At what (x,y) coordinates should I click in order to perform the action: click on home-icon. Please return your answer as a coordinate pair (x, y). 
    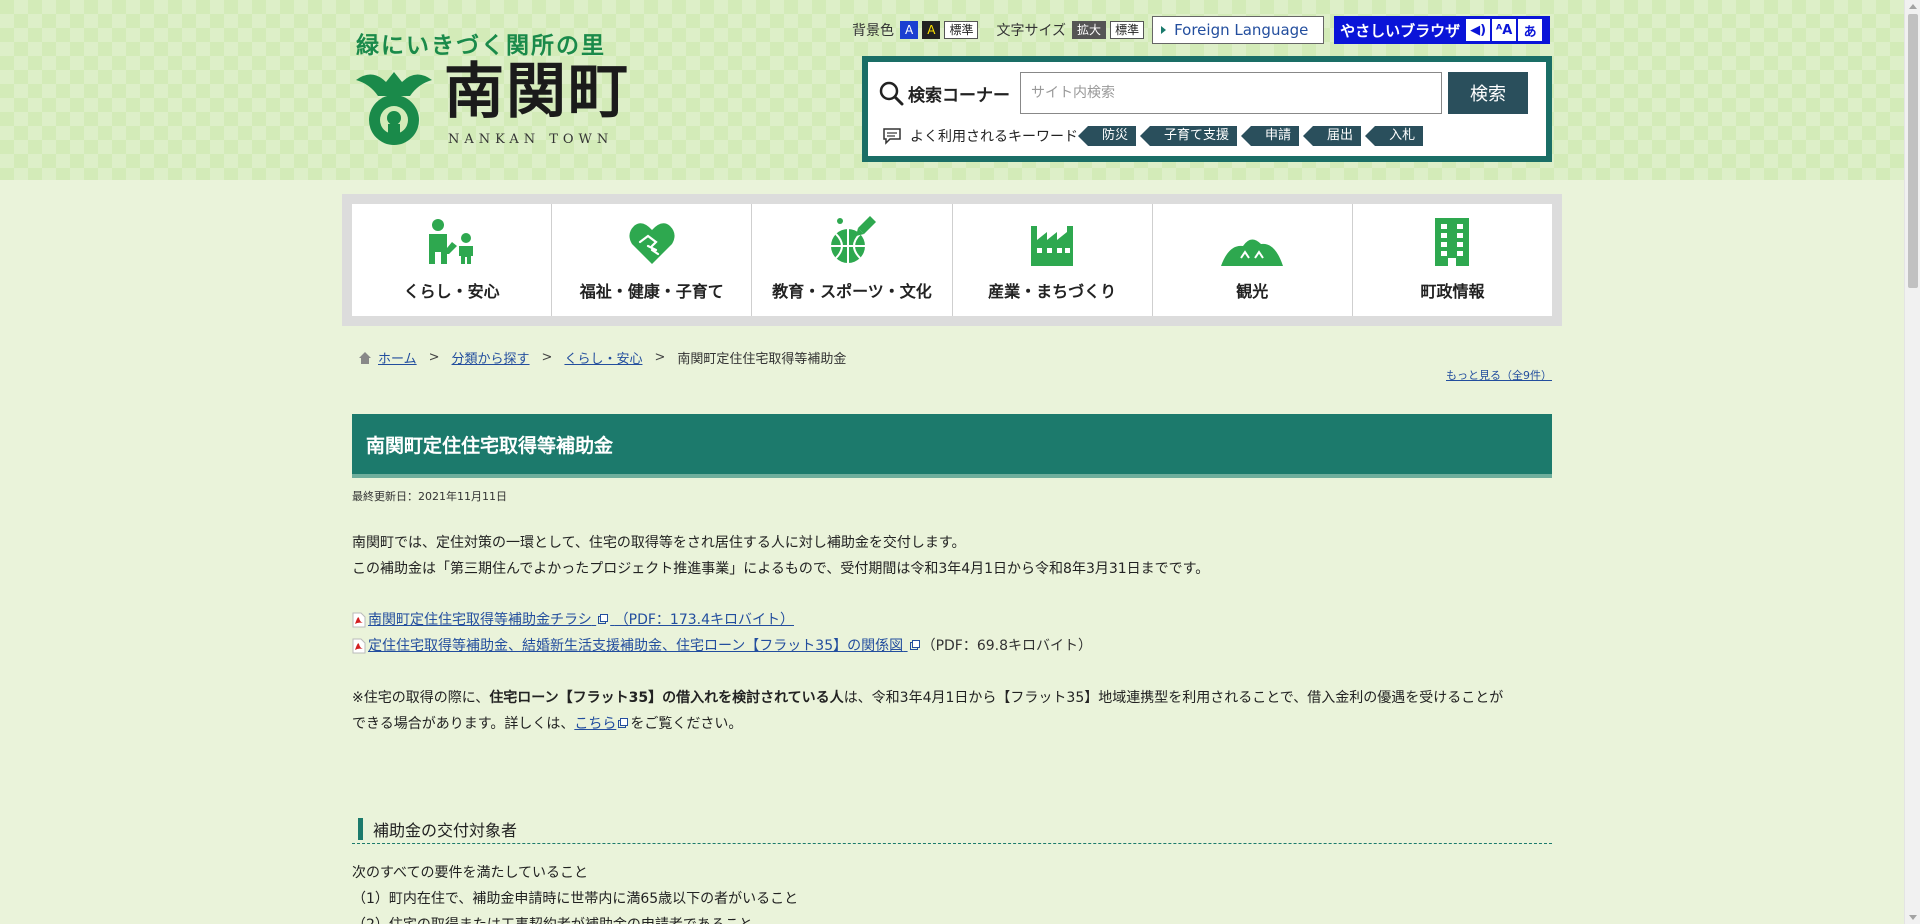
    Looking at the image, I should click on (365, 357).